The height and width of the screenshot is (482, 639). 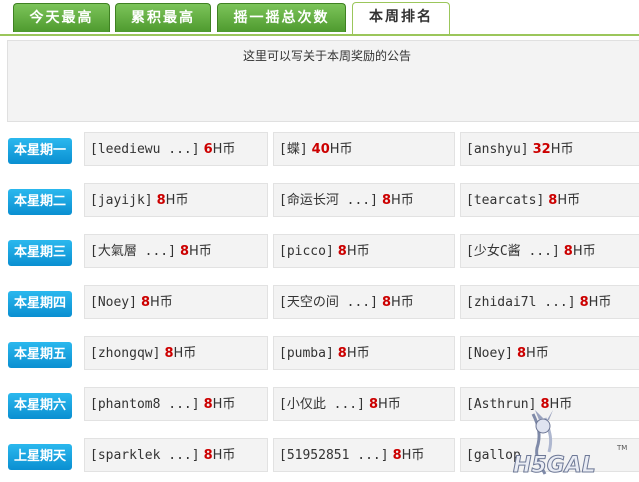 What do you see at coordinates (306, 353) in the screenshot?
I see `user-name-link: [pumba]` at bounding box center [306, 353].